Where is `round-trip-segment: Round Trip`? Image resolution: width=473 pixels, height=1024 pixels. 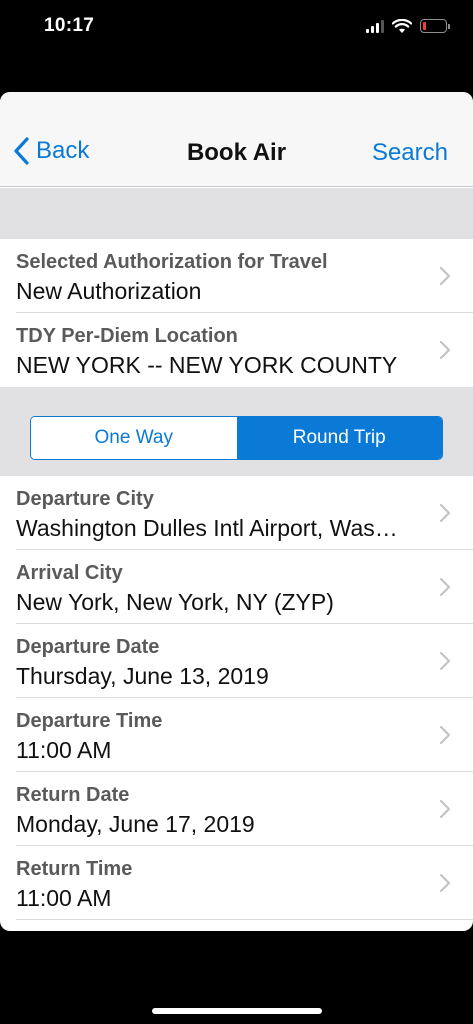 round-trip-segment: Round Trip is located at coordinates (339, 438).